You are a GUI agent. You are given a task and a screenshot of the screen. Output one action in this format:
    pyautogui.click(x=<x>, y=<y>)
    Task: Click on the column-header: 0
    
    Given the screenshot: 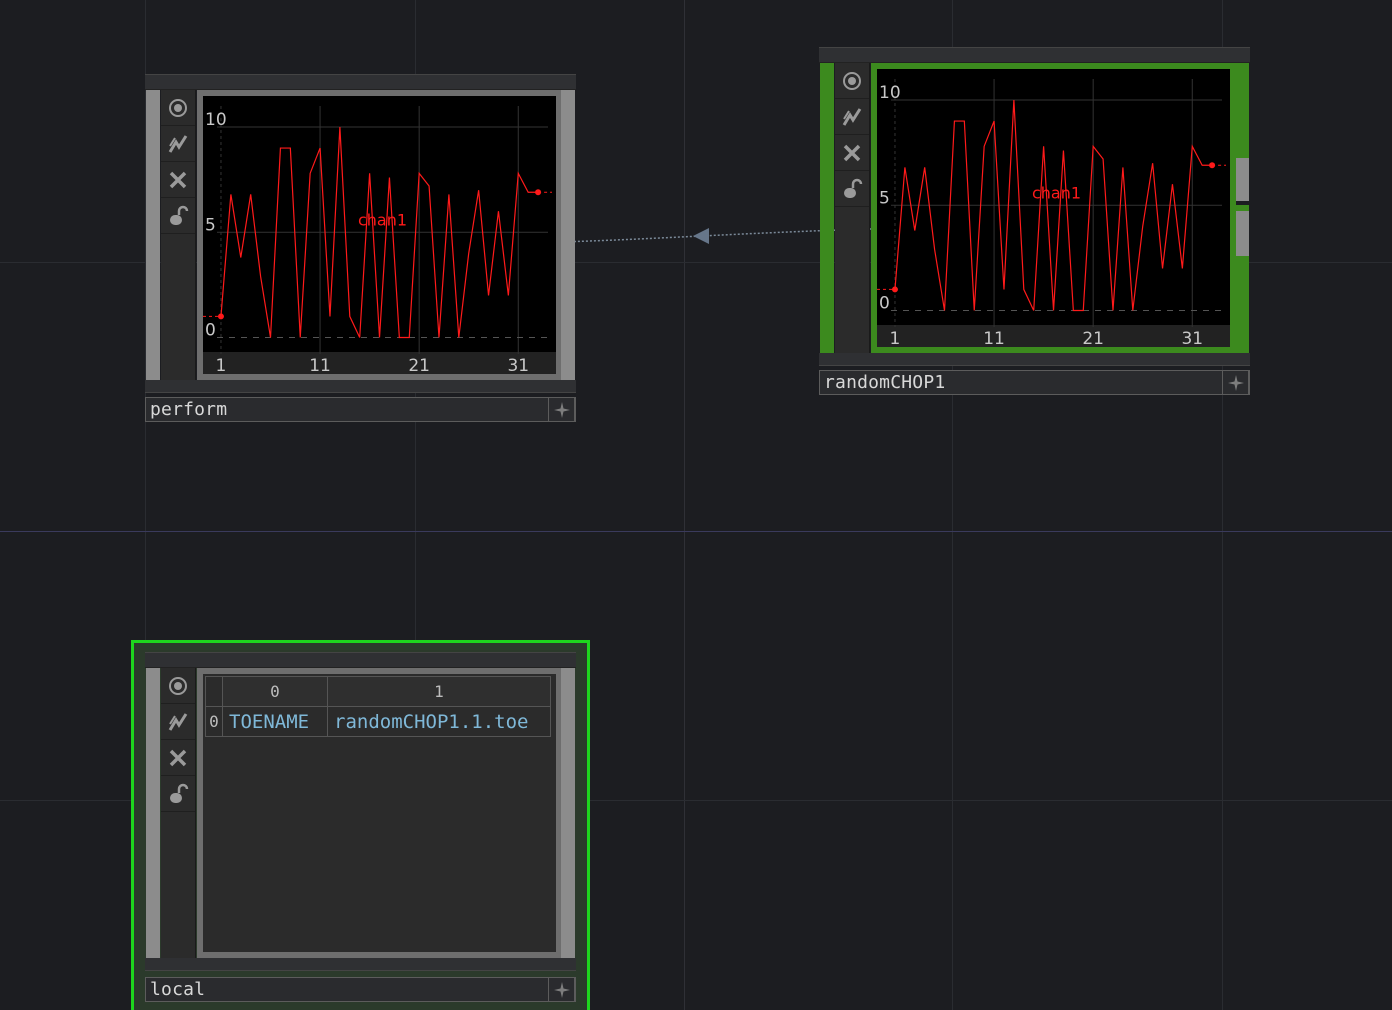 What is the action you would take?
    pyautogui.click(x=275, y=691)
    